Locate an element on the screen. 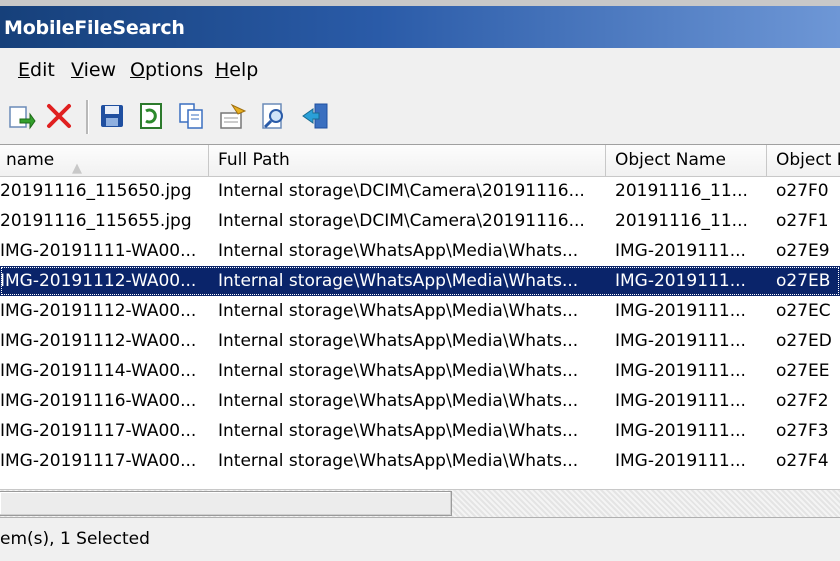 Image resolution: width=840 pixels, height=561 pixels. window-title: MobileFileSearch is located at coordinates (94, 28).